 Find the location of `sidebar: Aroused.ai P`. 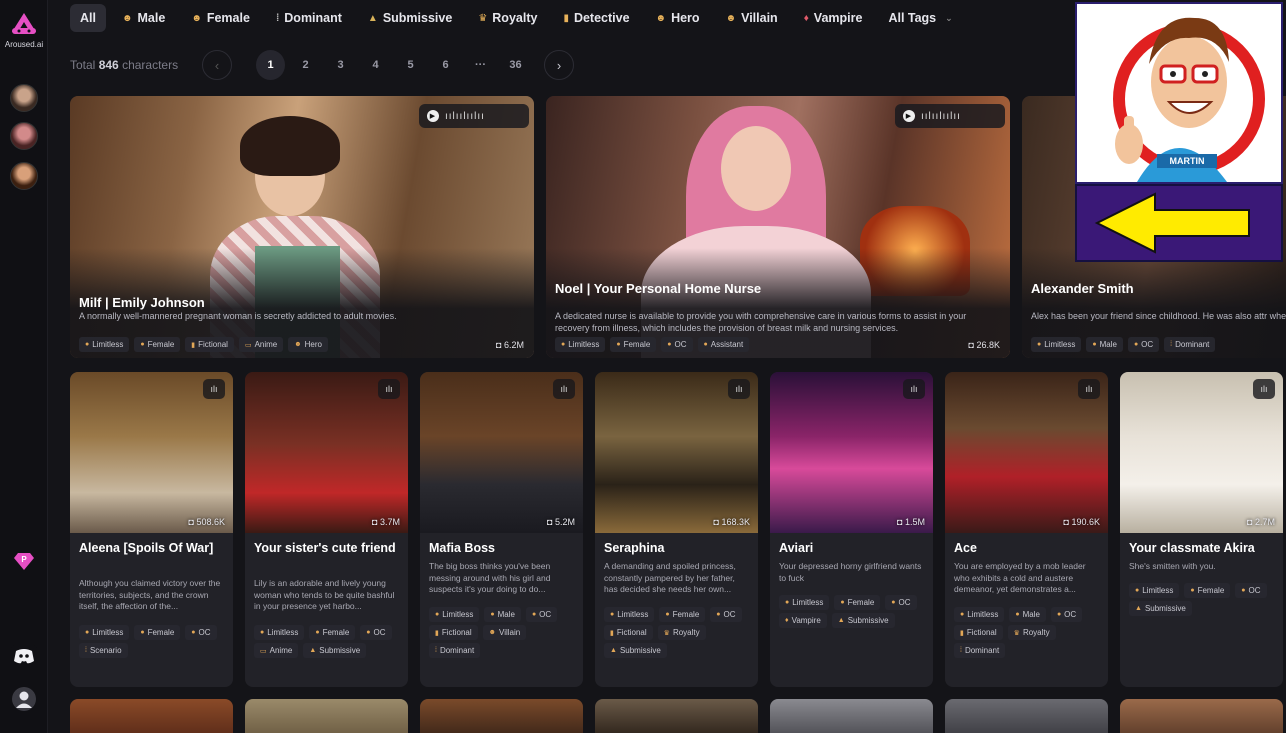

sidebar: Aroused.ai P is located at coordinates (24, 366).